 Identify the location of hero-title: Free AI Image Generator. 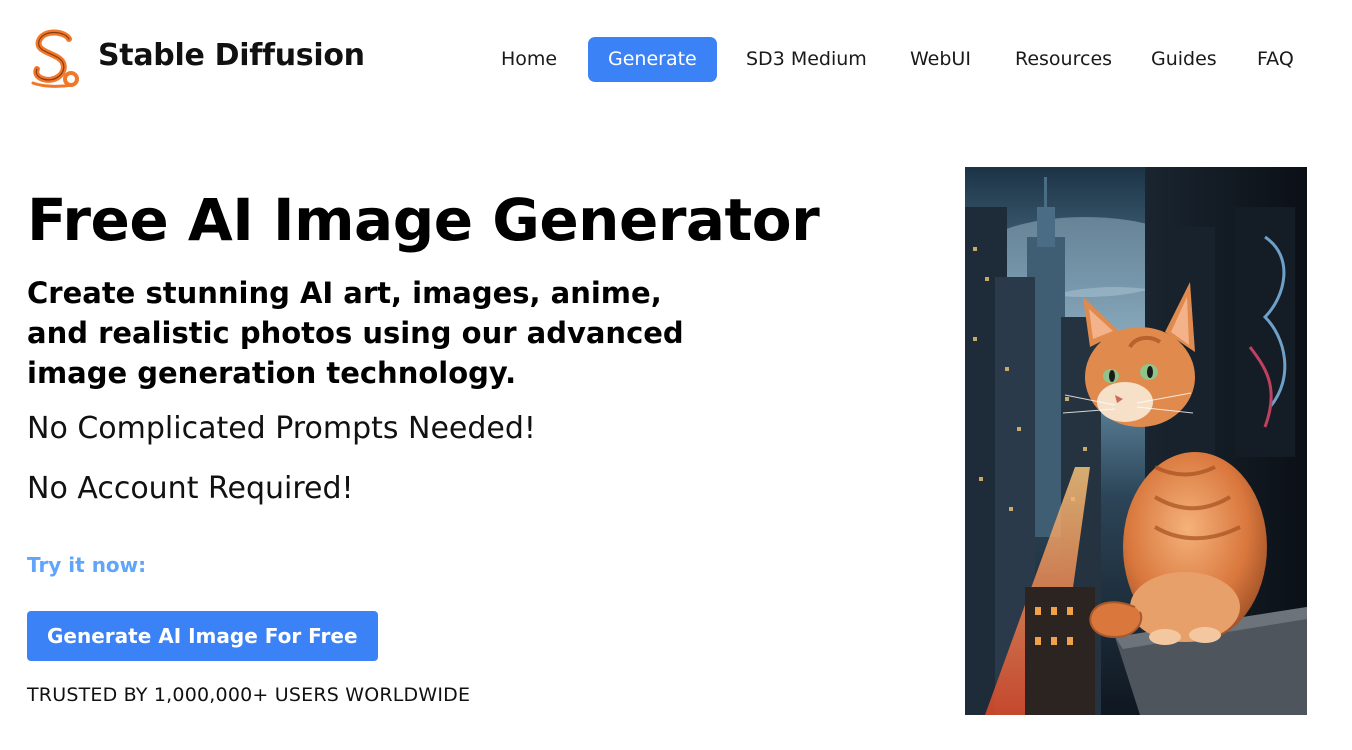
(423, 220).